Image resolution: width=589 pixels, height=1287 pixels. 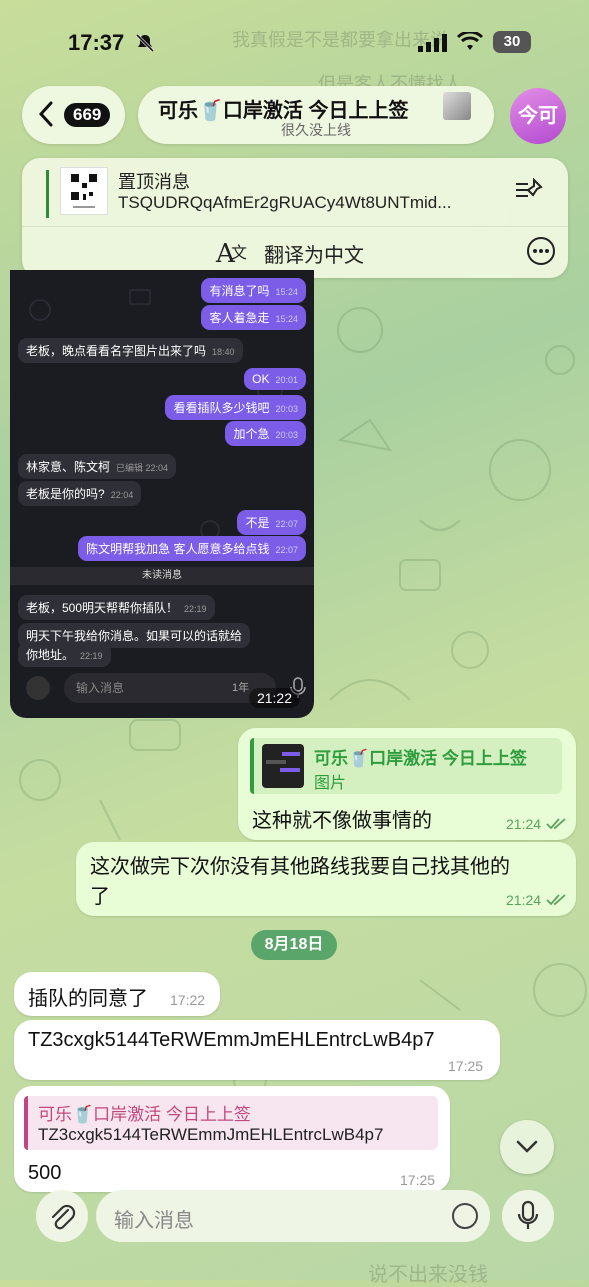 I want to click on screenshot-message-time: 18:40, so click(x=223, y=352).